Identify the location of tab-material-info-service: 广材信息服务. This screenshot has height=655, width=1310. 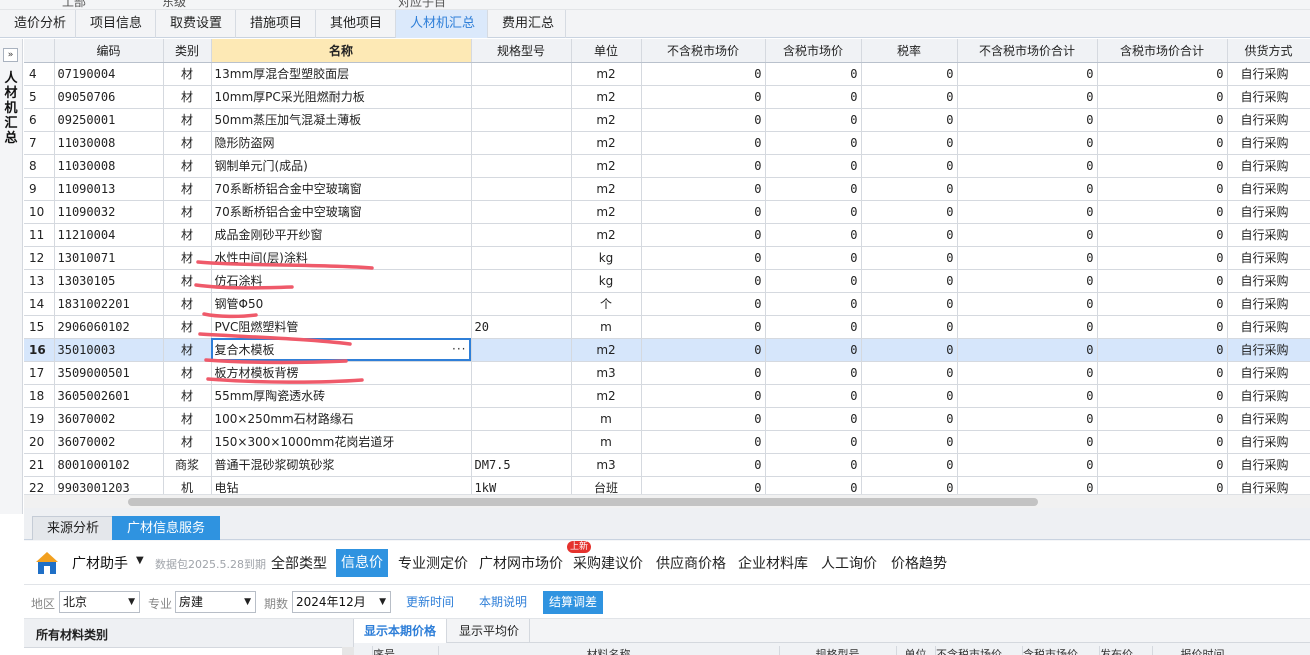
(166, 528).